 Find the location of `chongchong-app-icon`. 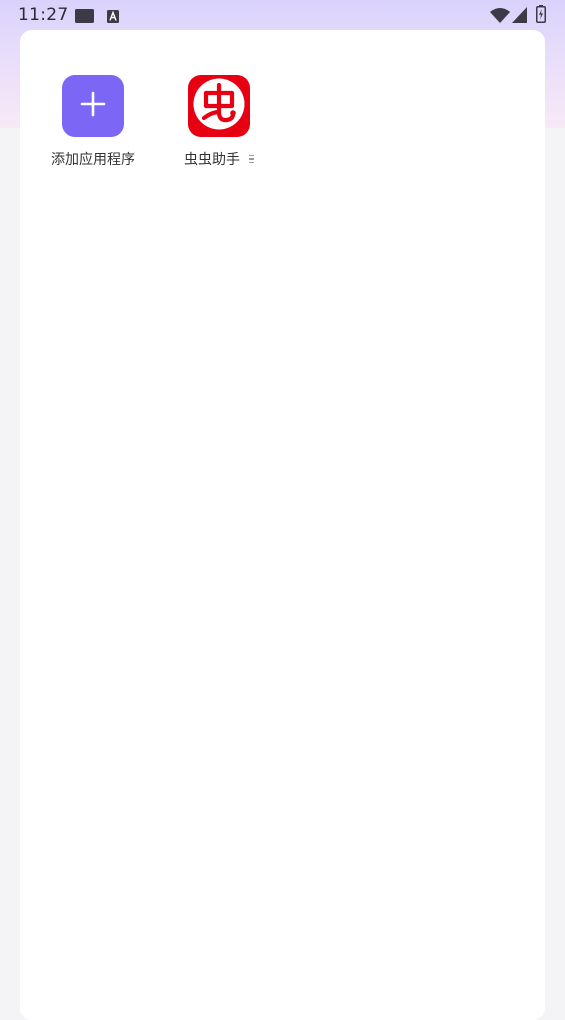

chongchong-app-icon is located at coordinates (219, 106).